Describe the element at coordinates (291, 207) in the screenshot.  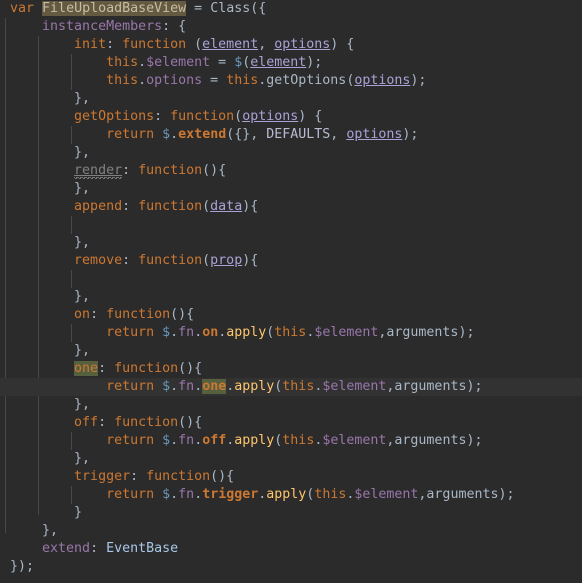
I see `code-line-12: append: function(data){` at that location.